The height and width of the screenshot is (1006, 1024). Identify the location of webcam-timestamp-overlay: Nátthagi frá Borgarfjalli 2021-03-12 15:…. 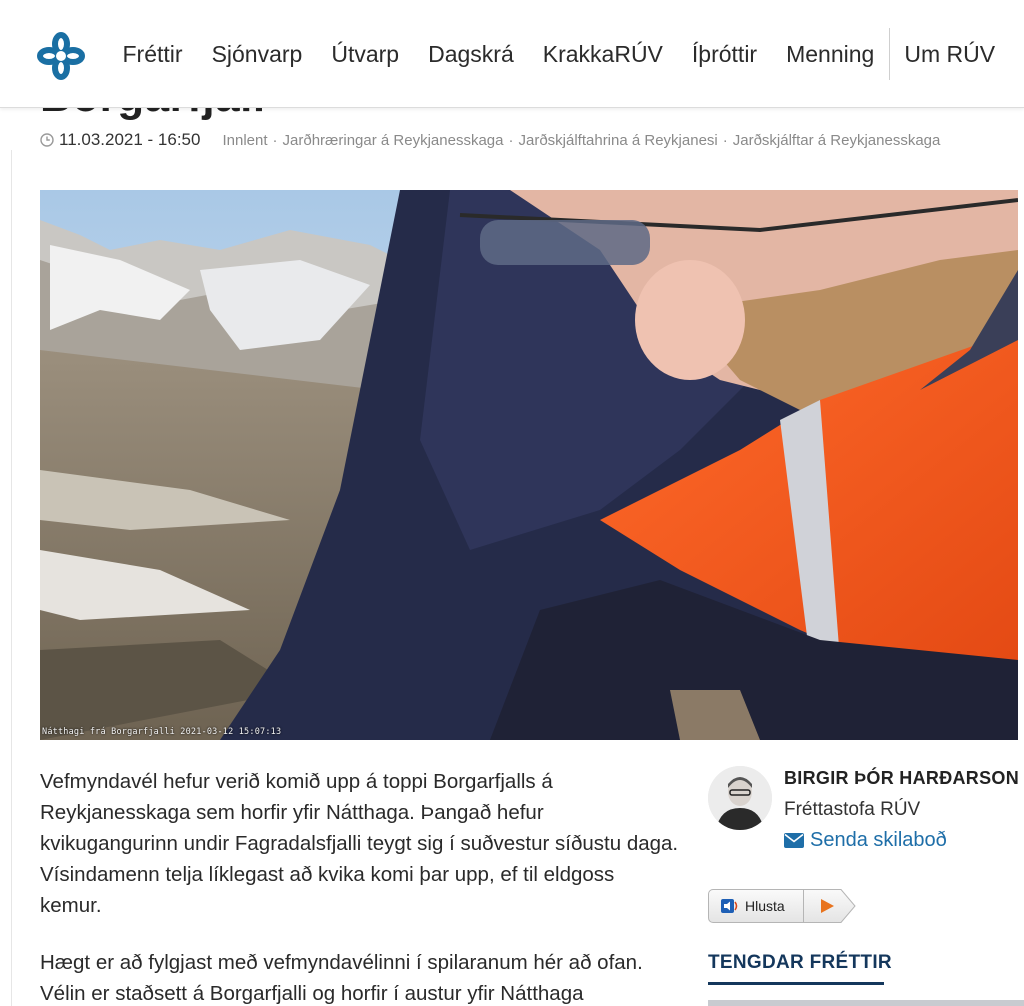
(162, 732).